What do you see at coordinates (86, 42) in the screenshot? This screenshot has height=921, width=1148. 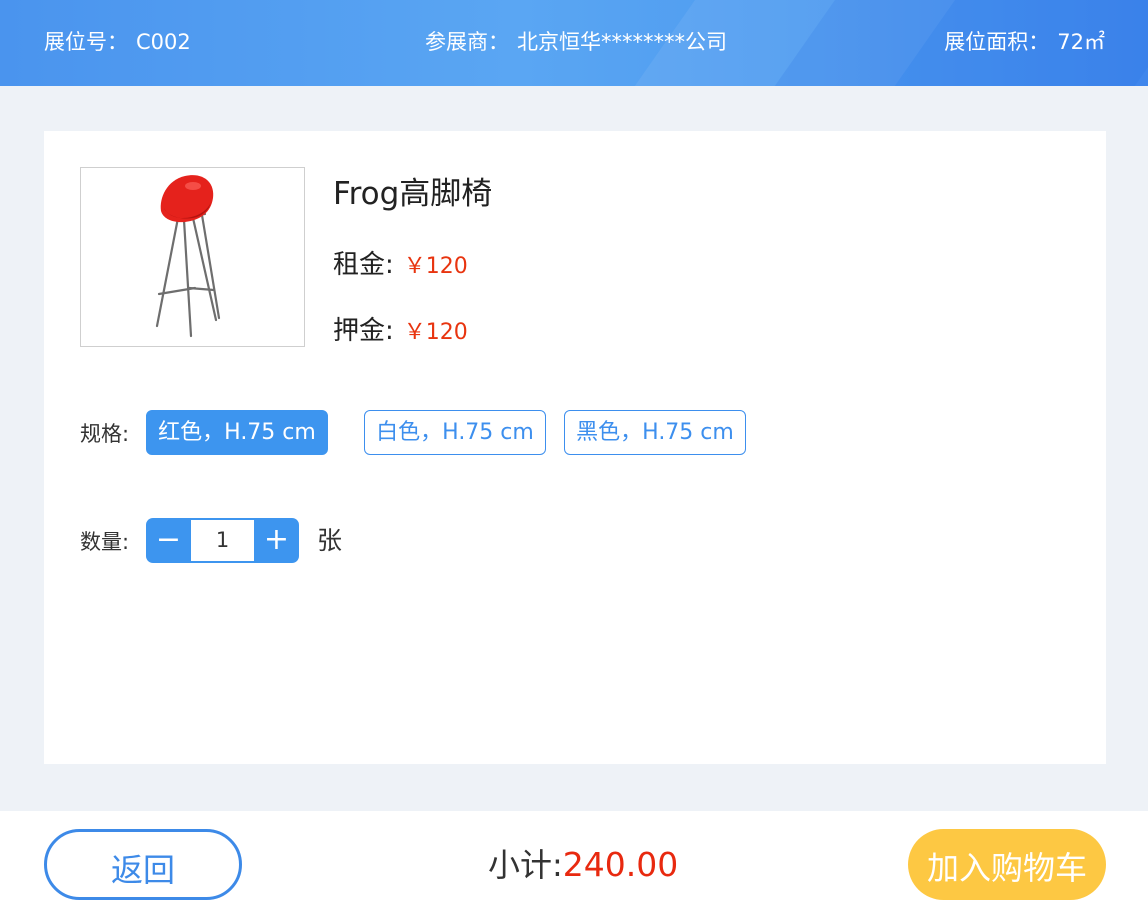 I see `booth-number-label: 展位号：` at bounding box center [86, 42].